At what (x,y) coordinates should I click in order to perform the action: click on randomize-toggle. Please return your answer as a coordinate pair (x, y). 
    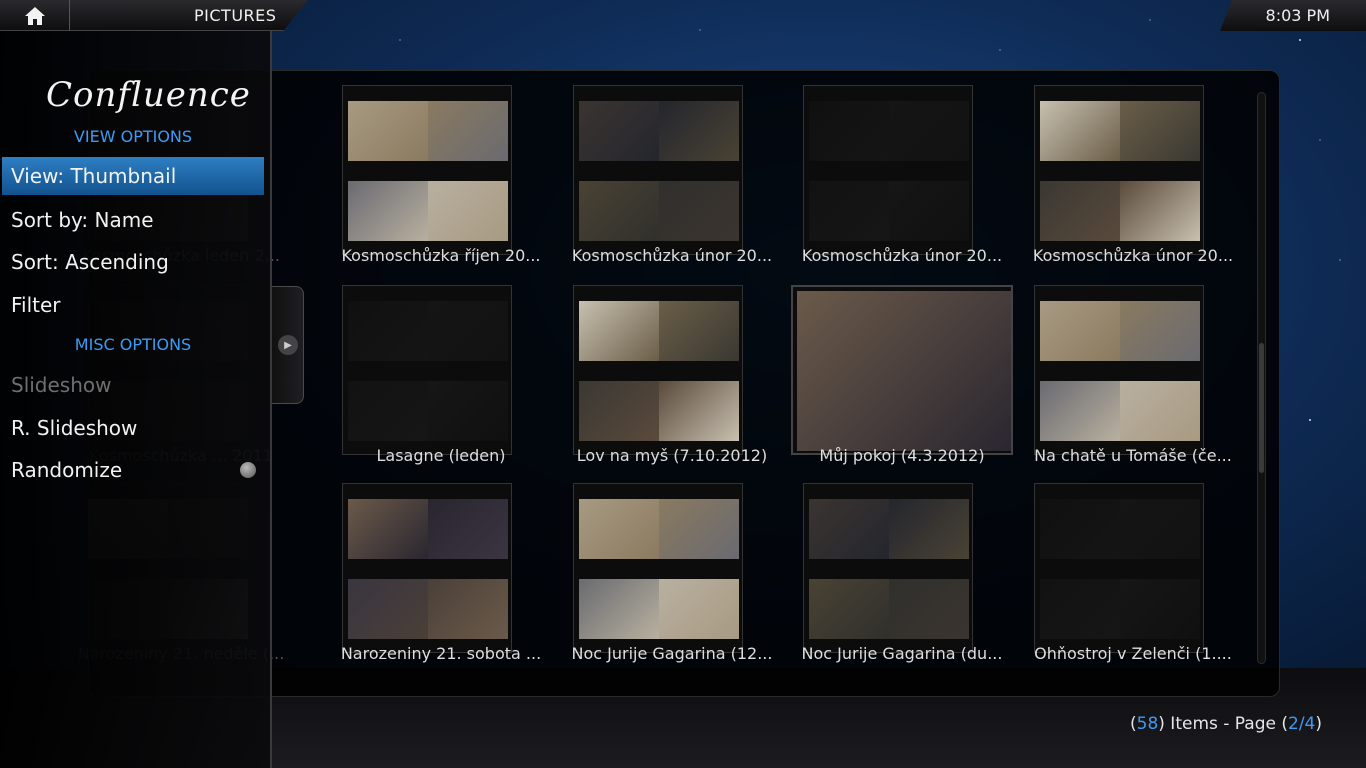
    Looking at the image, I should click on (248, 470).